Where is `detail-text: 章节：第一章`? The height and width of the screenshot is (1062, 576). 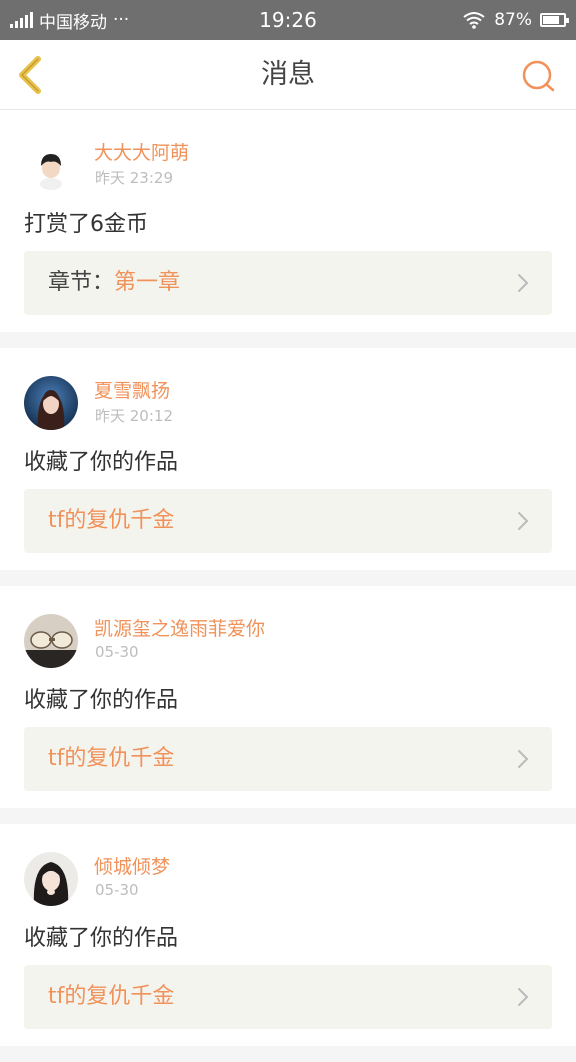 detail-text: 章节：第一章 is located at coordinates (114, 283).